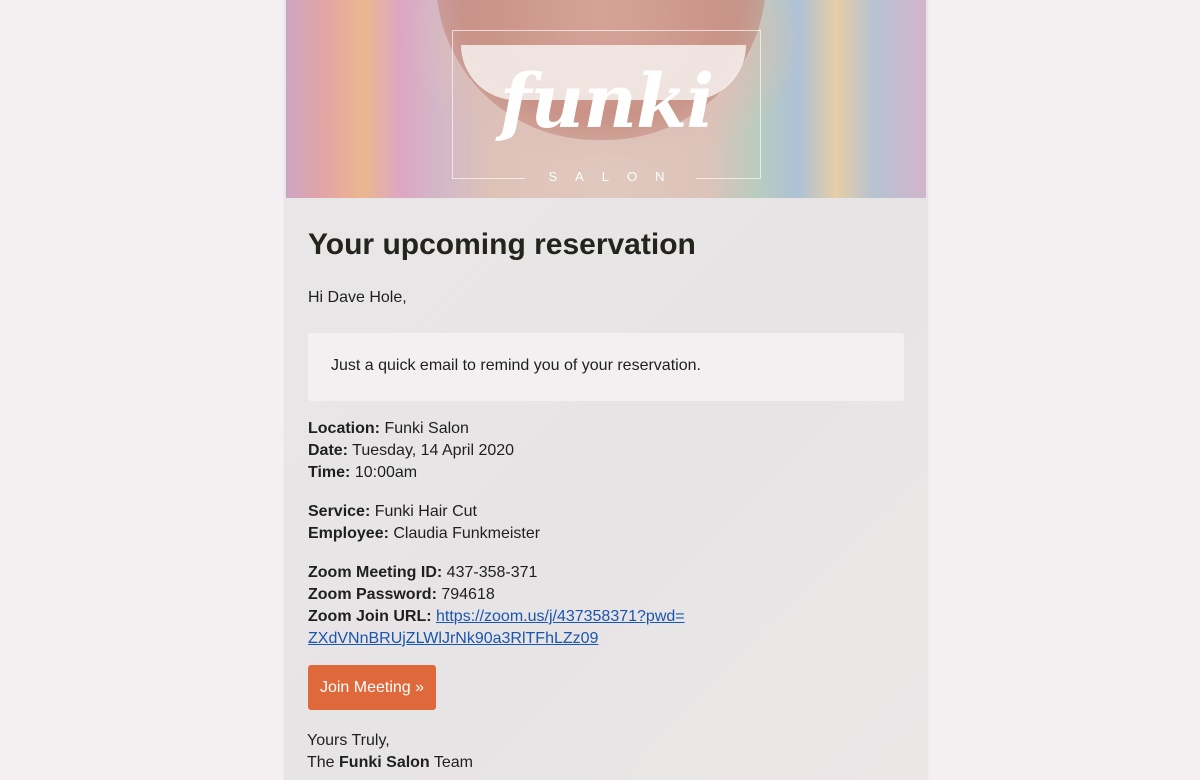 This screenshot has height=780, width=1200. Describe the element at coordinates (606, 473) in the screenshot. I see `time-row: Time: 10:00am` at that location.